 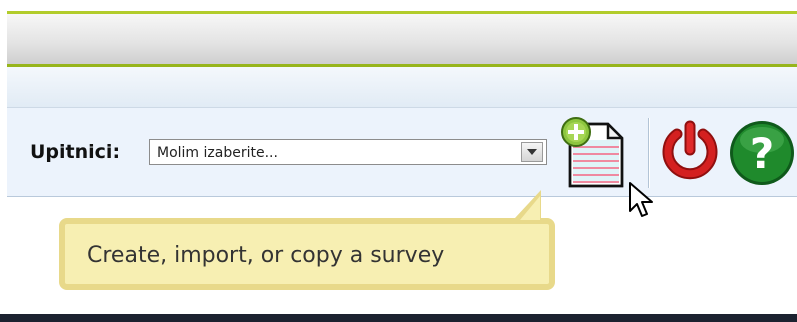 I want to click on tooltip-text: Create, import, or copy a survey, so click(x=266, y=255).